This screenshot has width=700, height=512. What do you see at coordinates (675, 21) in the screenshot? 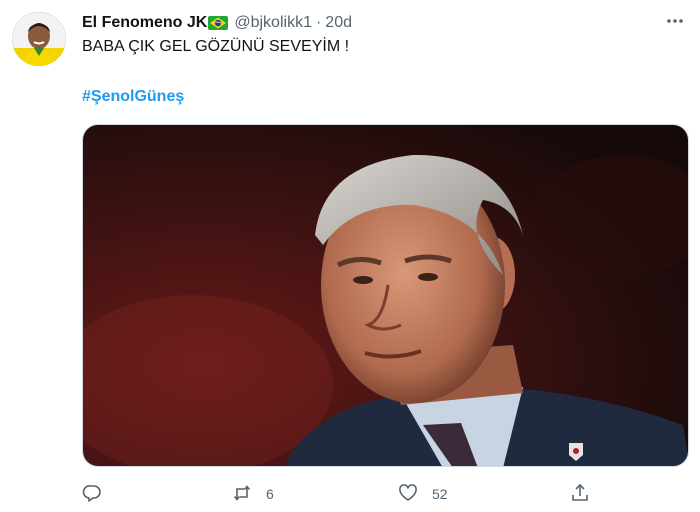
I see `more-options-icon` at bounding box center [675, 21].